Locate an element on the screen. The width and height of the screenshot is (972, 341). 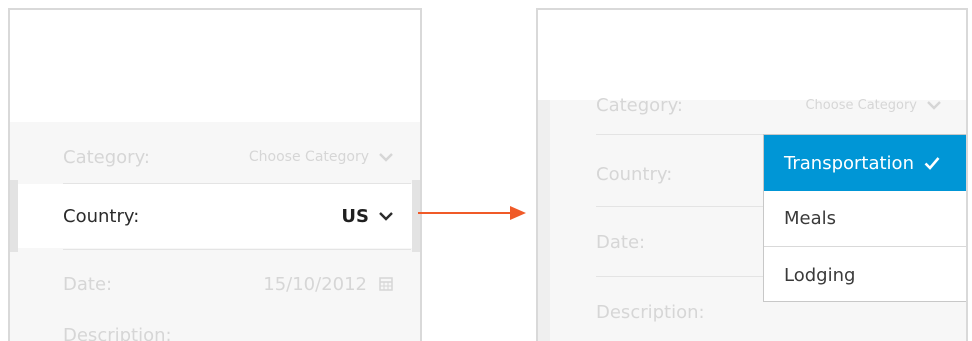
calendar-icon is located at coordinates (386, 284).